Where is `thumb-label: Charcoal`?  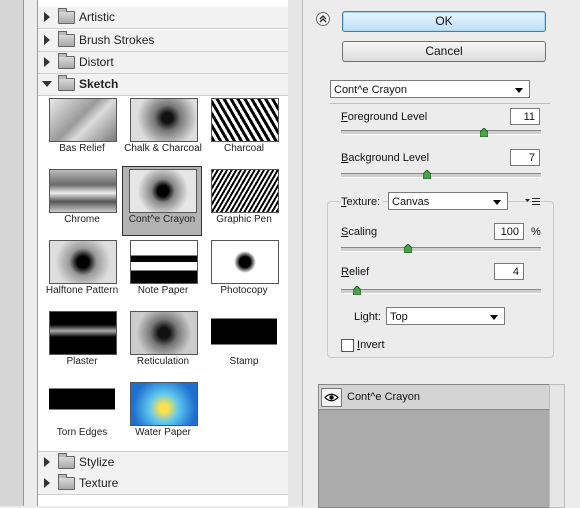 thumb-label: Charcoal is located at coordinates (244, 148).